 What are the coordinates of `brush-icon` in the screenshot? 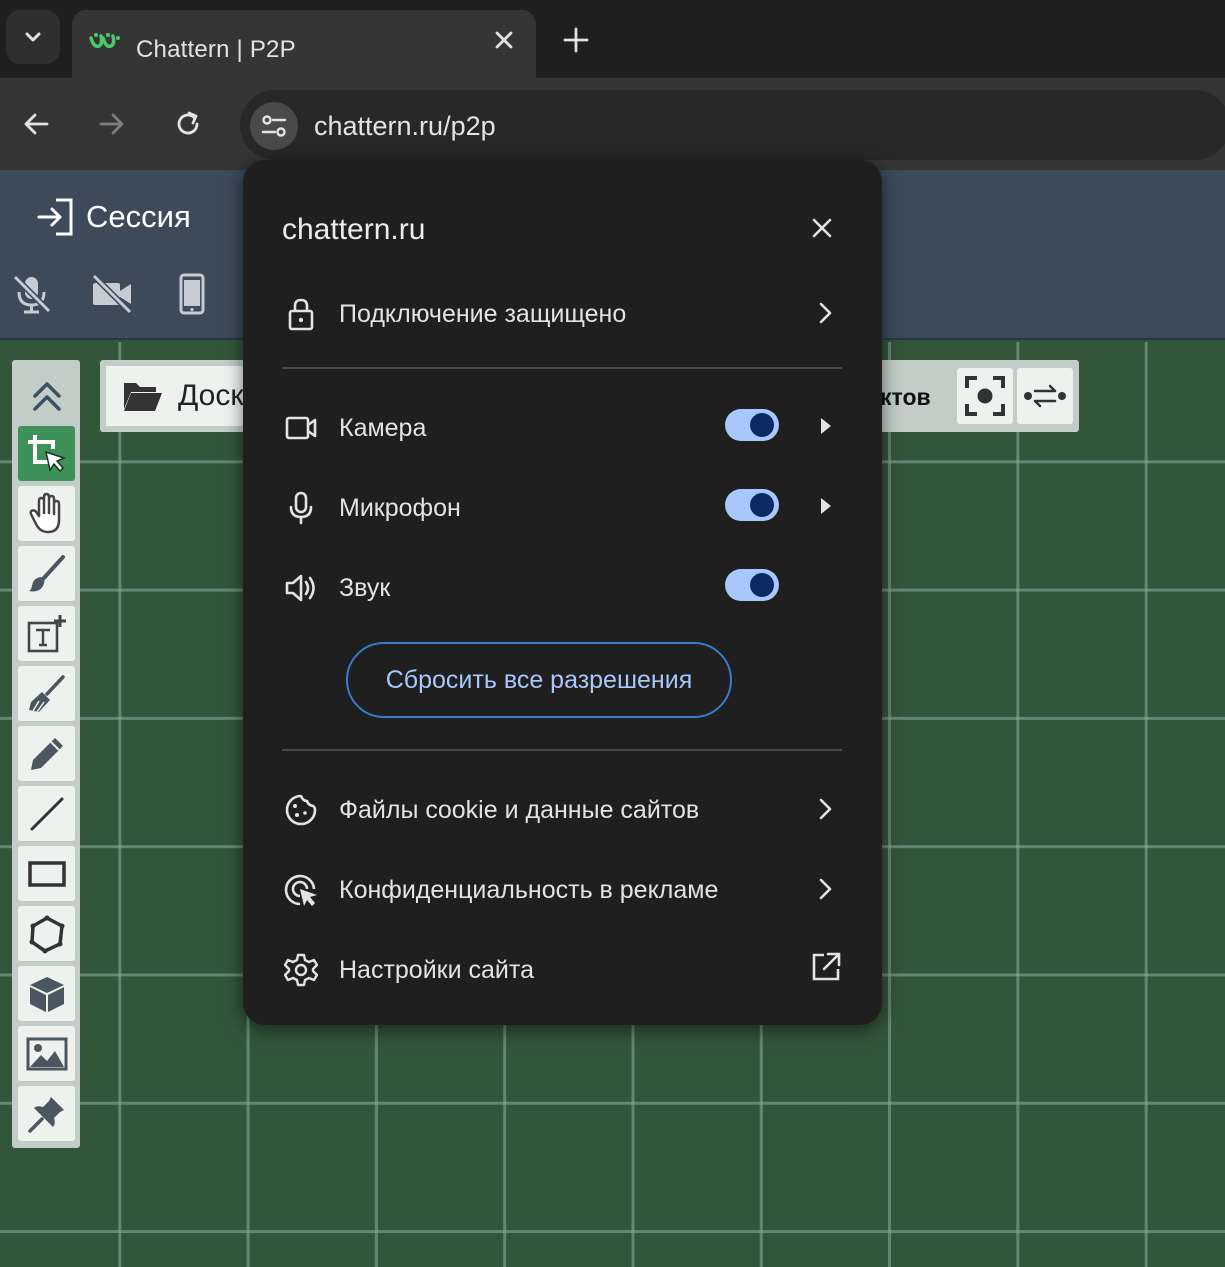 It's located at (46, 572).